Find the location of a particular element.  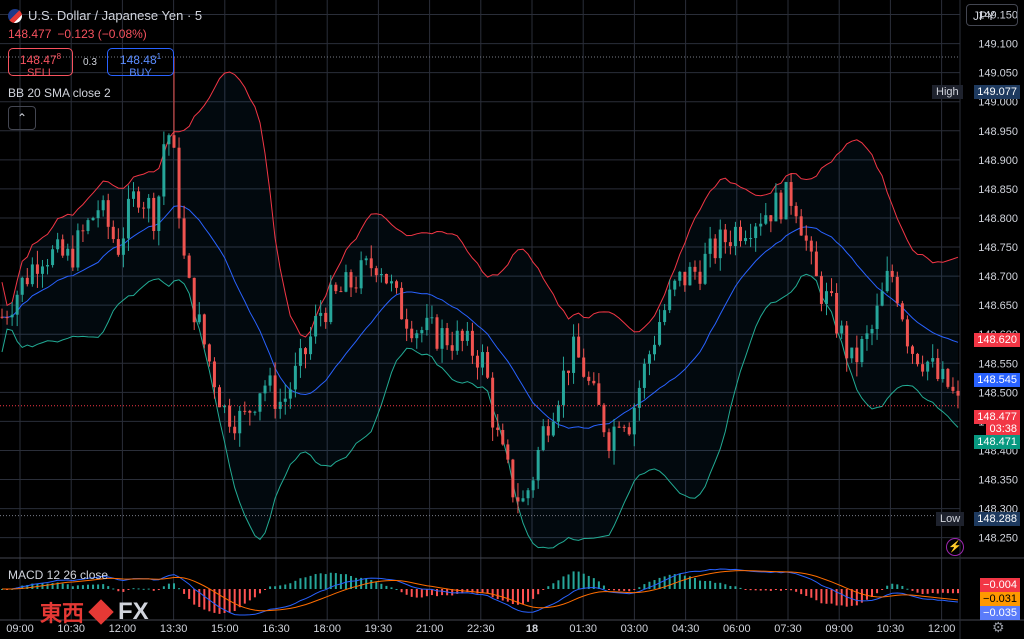

x-tick-label: 18 is located at coordinates (532, 629).